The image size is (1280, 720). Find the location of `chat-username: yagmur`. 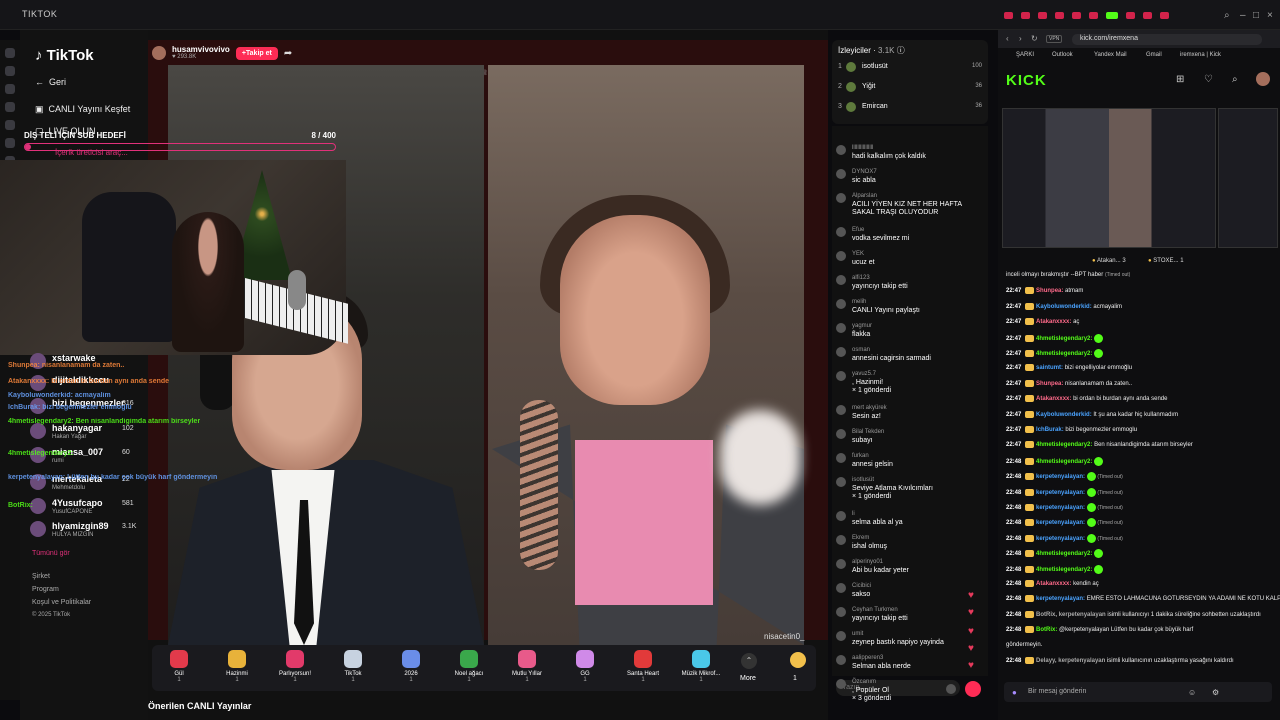

chat-username: yagmur is located at coordinates (862, 326).